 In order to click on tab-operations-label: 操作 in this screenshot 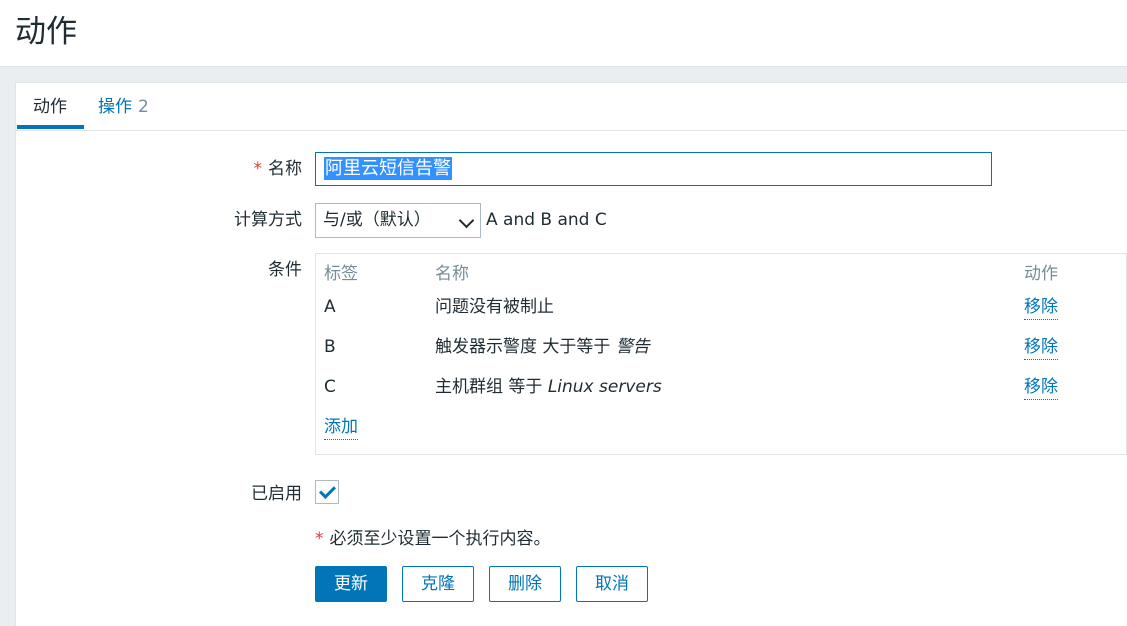, I will do `click(115, 107)`.